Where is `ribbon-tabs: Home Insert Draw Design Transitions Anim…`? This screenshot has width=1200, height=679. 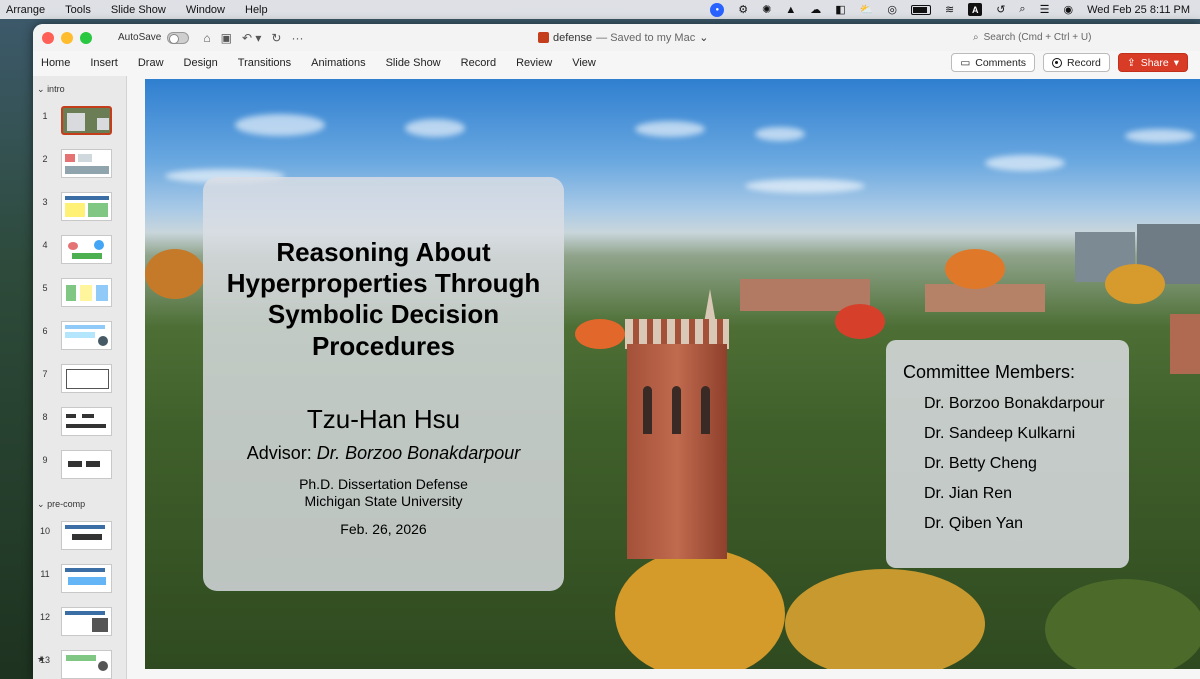
ribbon-tabs: Home Insert Draw Design Transitions Anim… is located at coordinates (616, 62).